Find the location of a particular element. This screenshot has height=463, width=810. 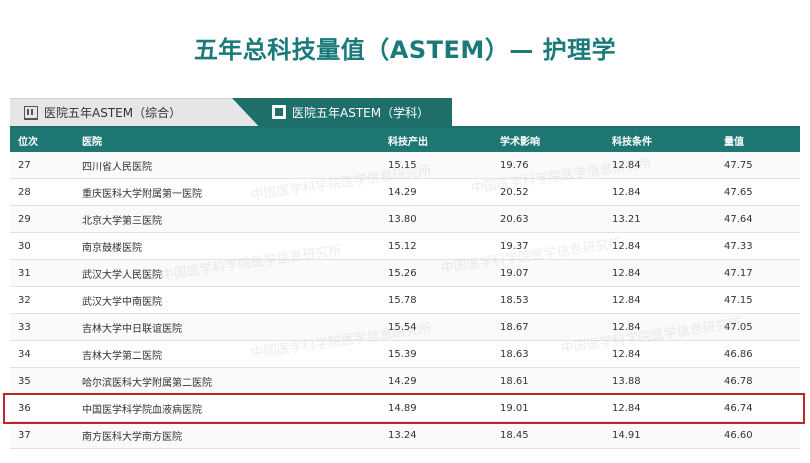

cell-hospital: 哈尔滨医科大学附属第二医院 is located at coordinates (147, 383).